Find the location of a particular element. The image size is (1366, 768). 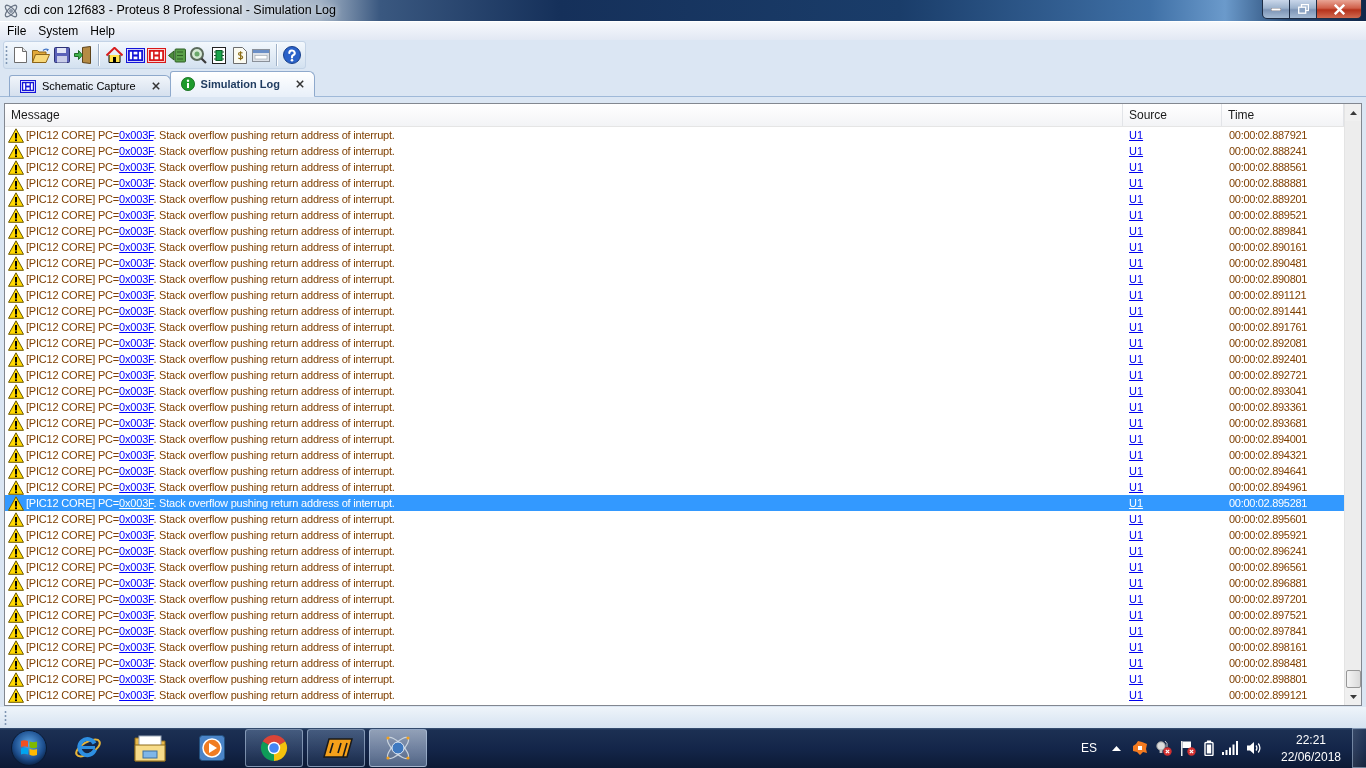

log-row: [PIC12 CORE] PC=0x003F. Stack overflow pushing return address of interrupt. U1 00:00:02.890801 is located at coordinates (674, 279).